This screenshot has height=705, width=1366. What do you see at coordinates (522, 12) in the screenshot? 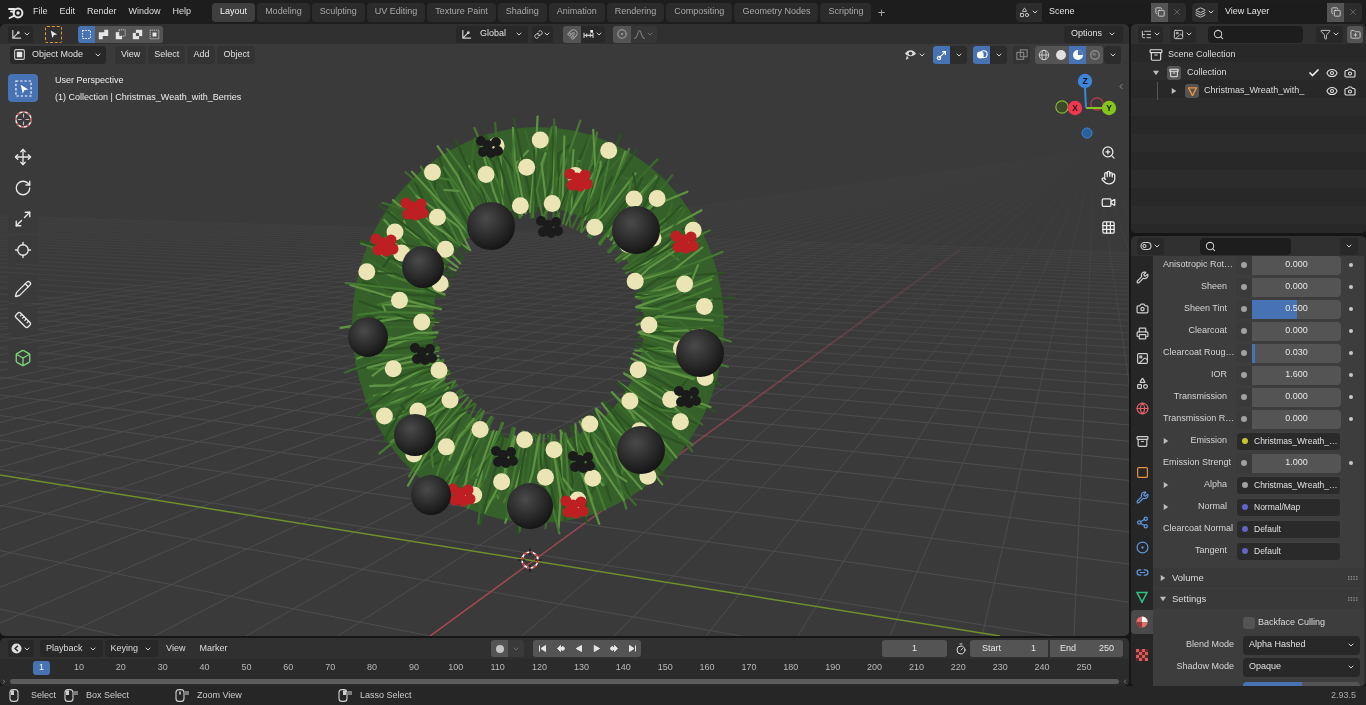
I see `workspace-tab: Shading` at bounding box center [522, 12].